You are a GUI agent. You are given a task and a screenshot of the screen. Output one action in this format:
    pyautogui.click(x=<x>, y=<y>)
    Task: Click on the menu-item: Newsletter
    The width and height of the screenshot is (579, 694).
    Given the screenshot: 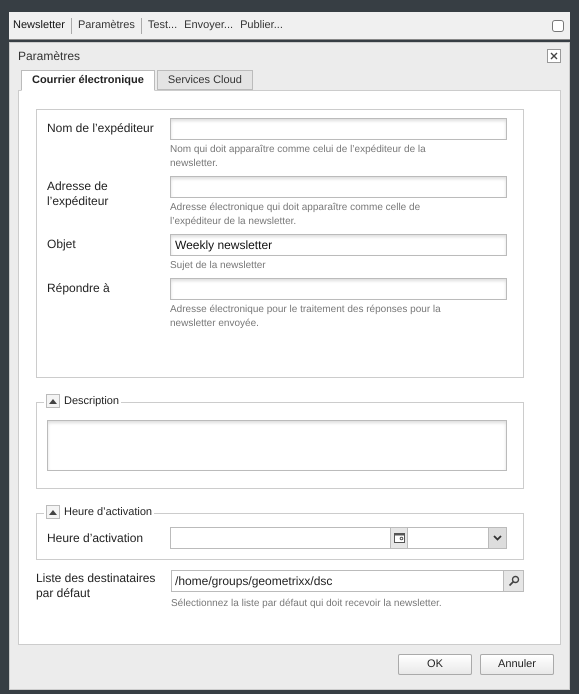 What is the action you would take?
    pyautogui.click(x=39, y=25)
    